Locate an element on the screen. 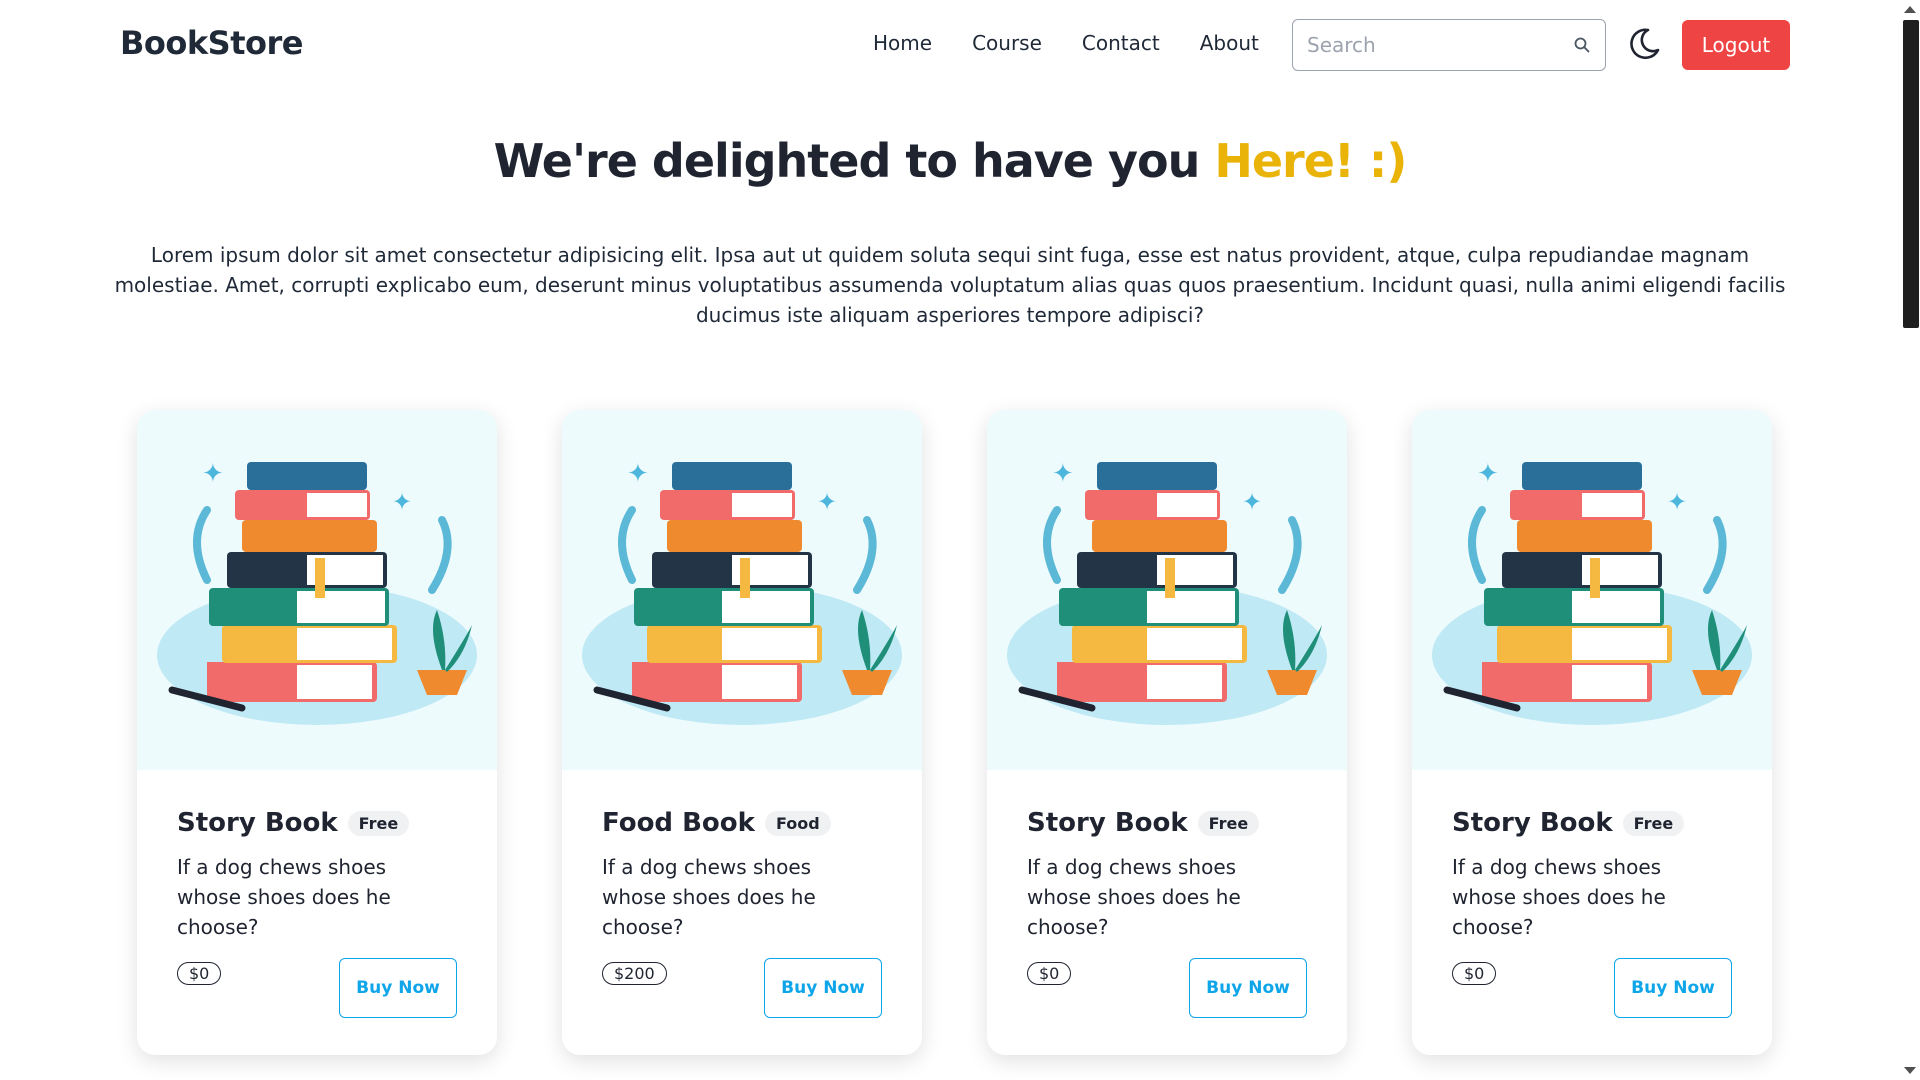  nav-link-home: Home is located at coordinates (902, 43).